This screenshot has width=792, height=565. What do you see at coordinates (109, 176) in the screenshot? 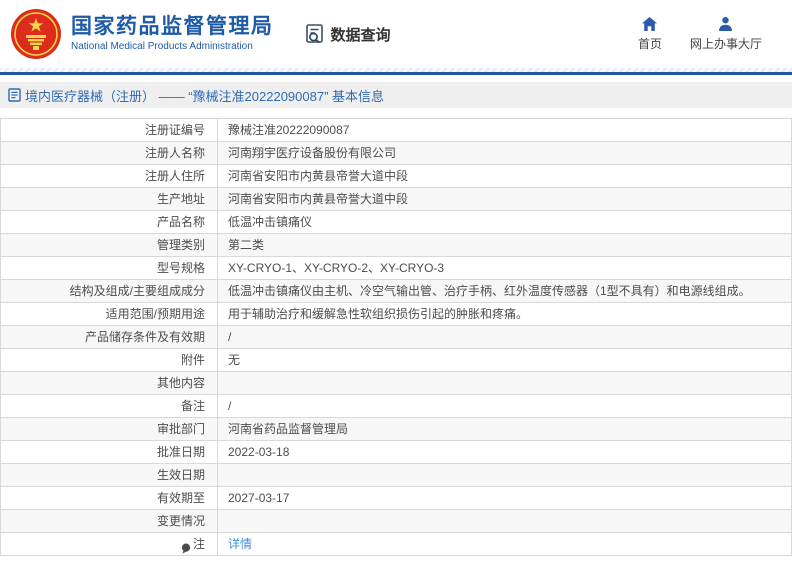
I see `row-label: 注册人住所` at bounding box center [109, 176].